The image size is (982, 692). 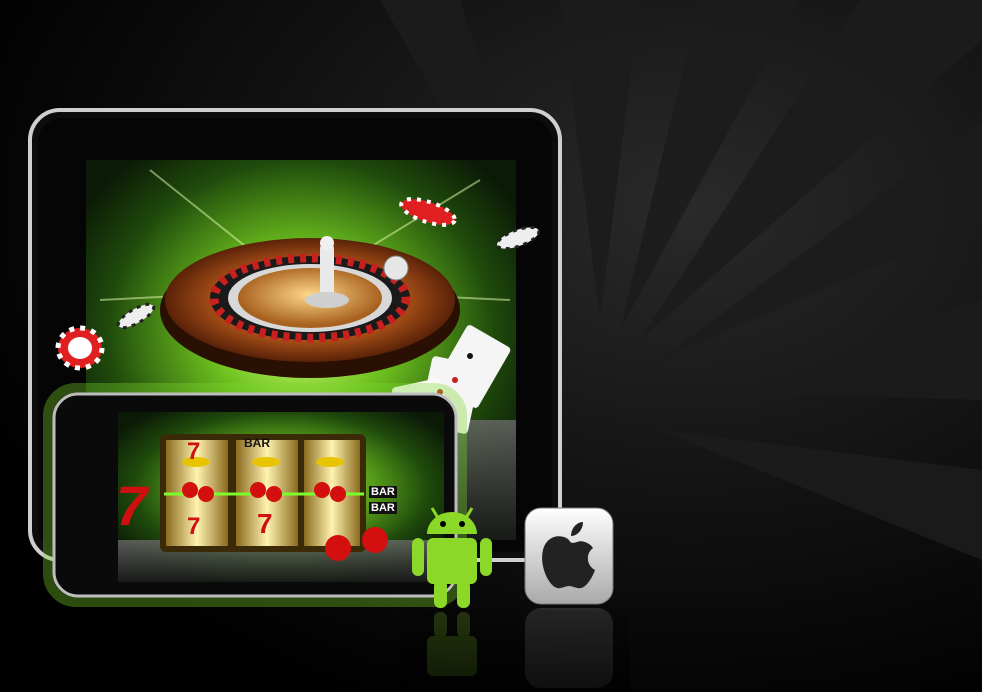 What do you see at coordinates (80, 348) in the screenshot?
I see `casino-chip-icon` at bounding box center [80, 348].